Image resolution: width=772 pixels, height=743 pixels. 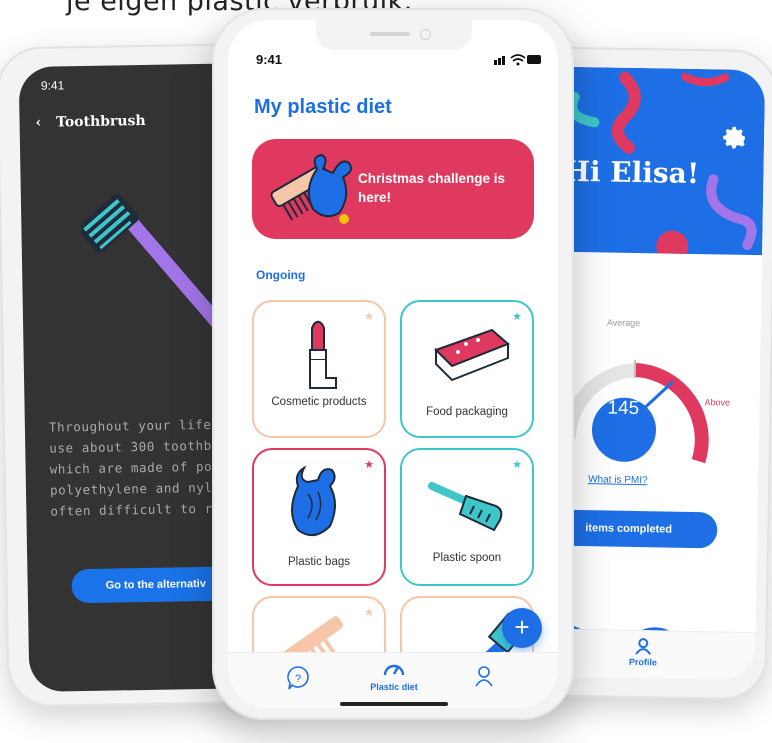 I want to click on gauge-icon, so click(x=394, y=670).